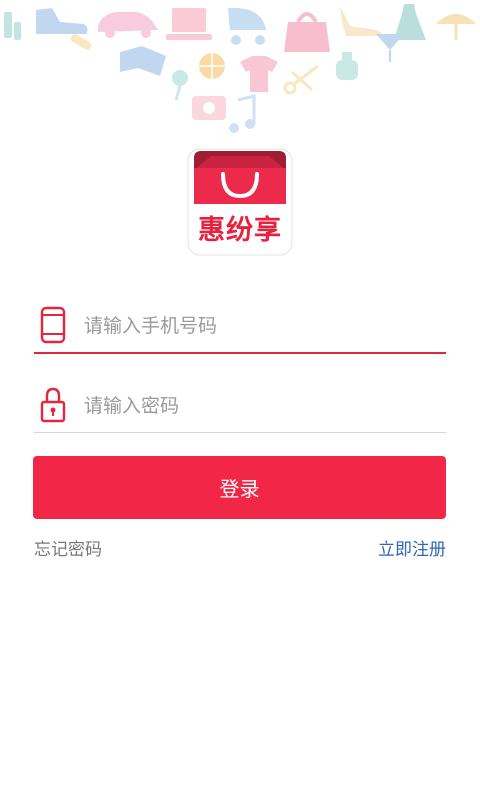 The image size is (480, 800). What do you see at coordinates (240, 230) in the screenshot?
I see `logo-text: 惠纷享` at bounding box center [240, 230].